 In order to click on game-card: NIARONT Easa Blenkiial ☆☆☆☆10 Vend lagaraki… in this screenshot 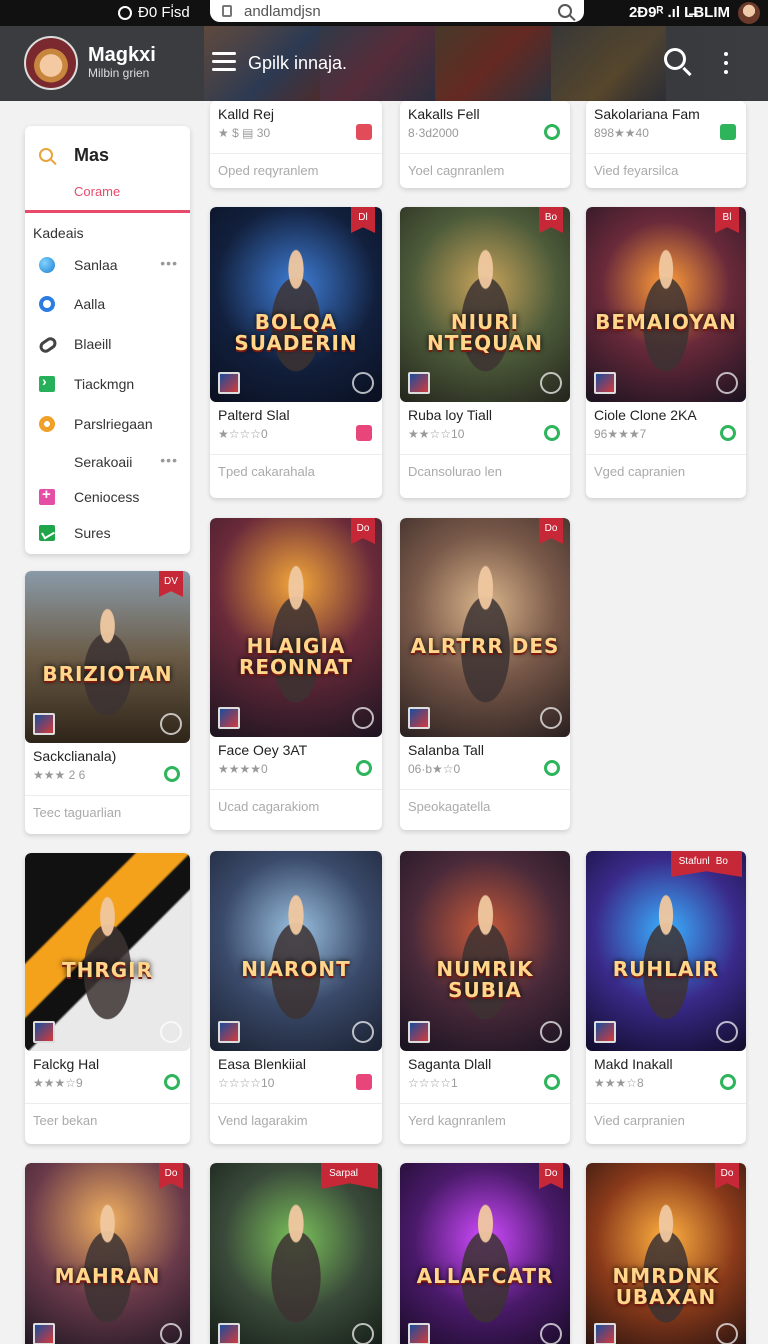, I will do `click(296, 997)`.